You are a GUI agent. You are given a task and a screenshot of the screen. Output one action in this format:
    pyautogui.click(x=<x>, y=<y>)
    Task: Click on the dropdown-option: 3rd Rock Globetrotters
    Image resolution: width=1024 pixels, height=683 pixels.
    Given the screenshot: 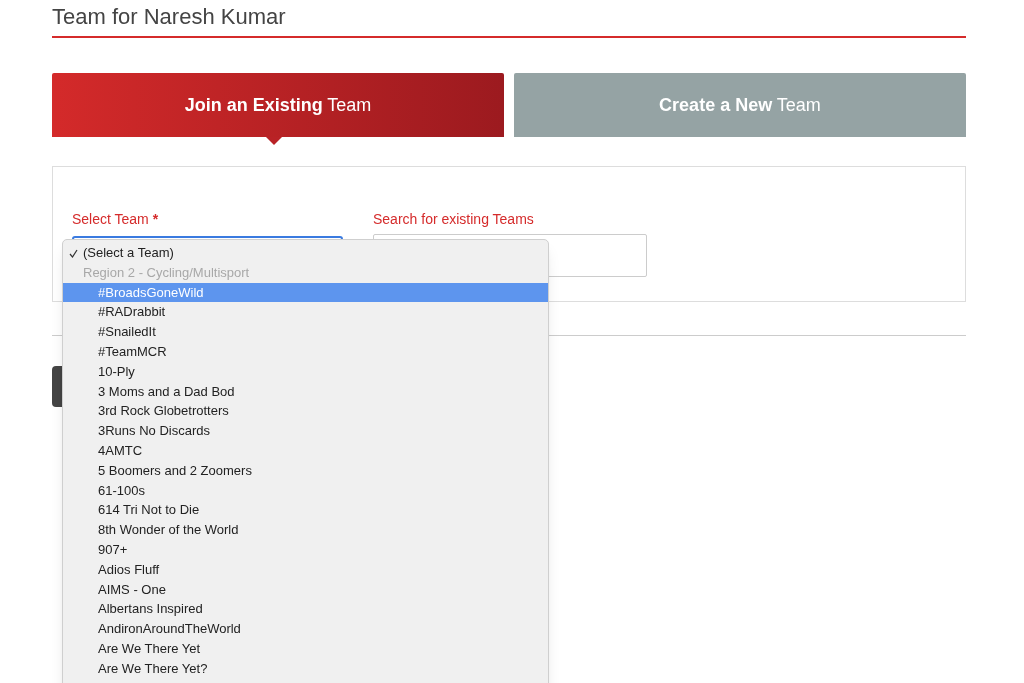 What is the action you would take?
    pyautogui.click(x=305, y=411)
    